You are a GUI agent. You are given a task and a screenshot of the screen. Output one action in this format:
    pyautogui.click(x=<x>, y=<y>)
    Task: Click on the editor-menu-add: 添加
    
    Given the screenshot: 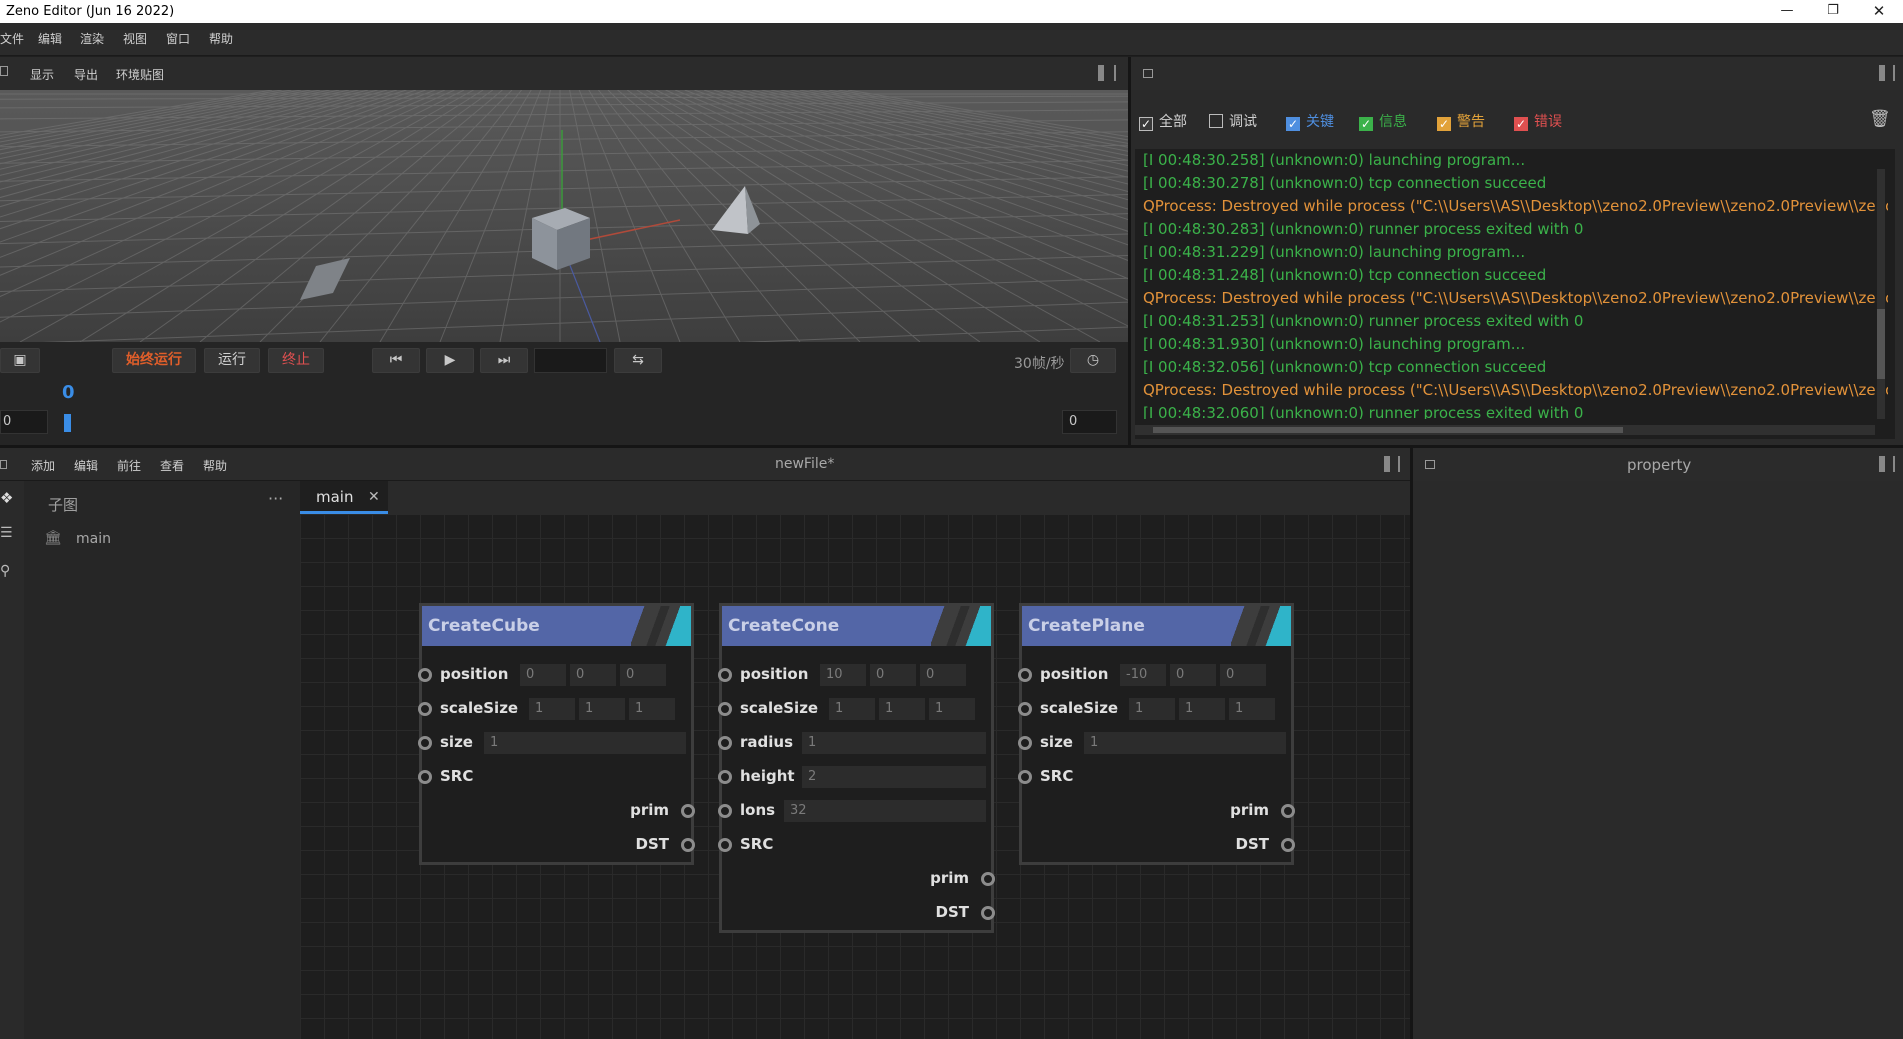 What is the action you would take?
    pyautogui.click(x=43, y=465)
    